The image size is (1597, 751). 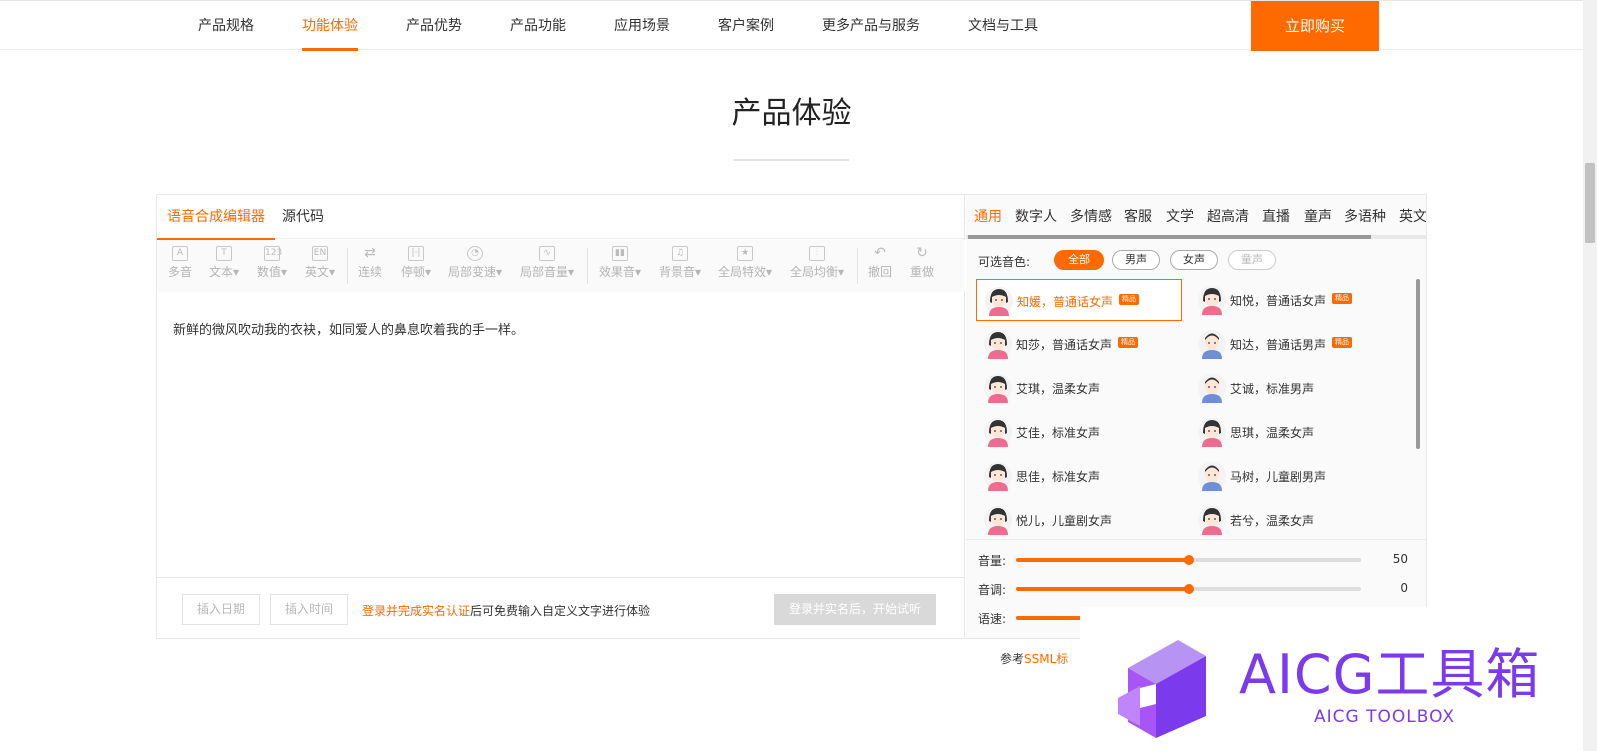 What do you see at coordinates (1404, 588) in the screenshot?
I see `pitch-value: 0` at bounding box center [1404, 588].